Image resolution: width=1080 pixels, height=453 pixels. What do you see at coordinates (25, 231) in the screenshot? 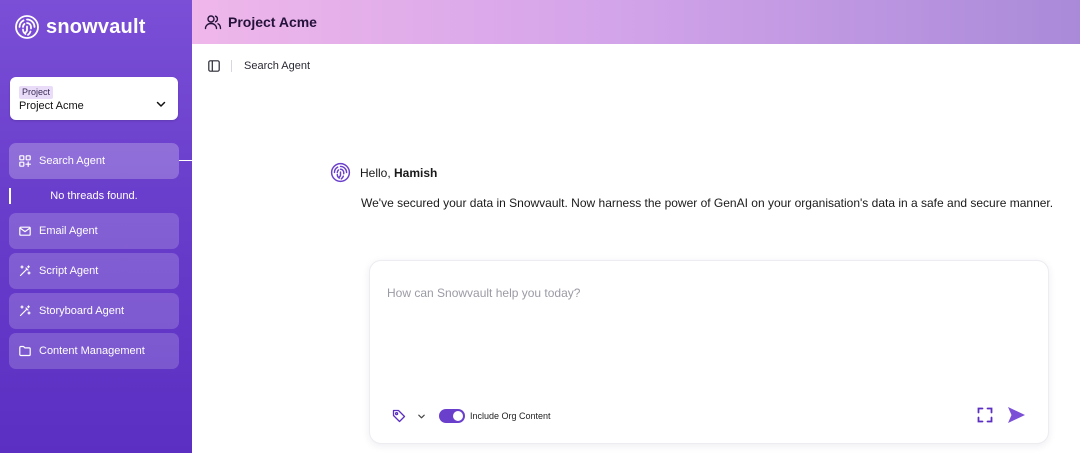
I see `mail-icon` at bounding box center [25, 231].